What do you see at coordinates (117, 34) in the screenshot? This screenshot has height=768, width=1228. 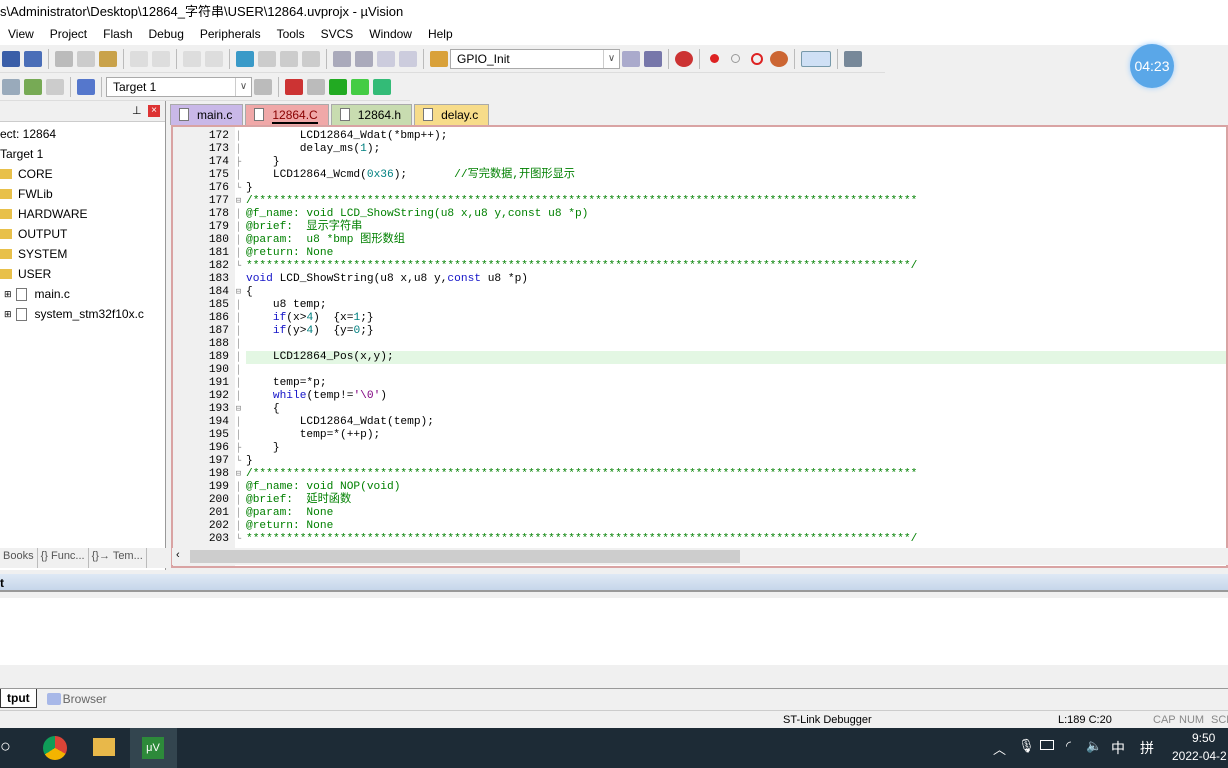 I see `menu-flash: Flash` at bounding box center [117, 34].